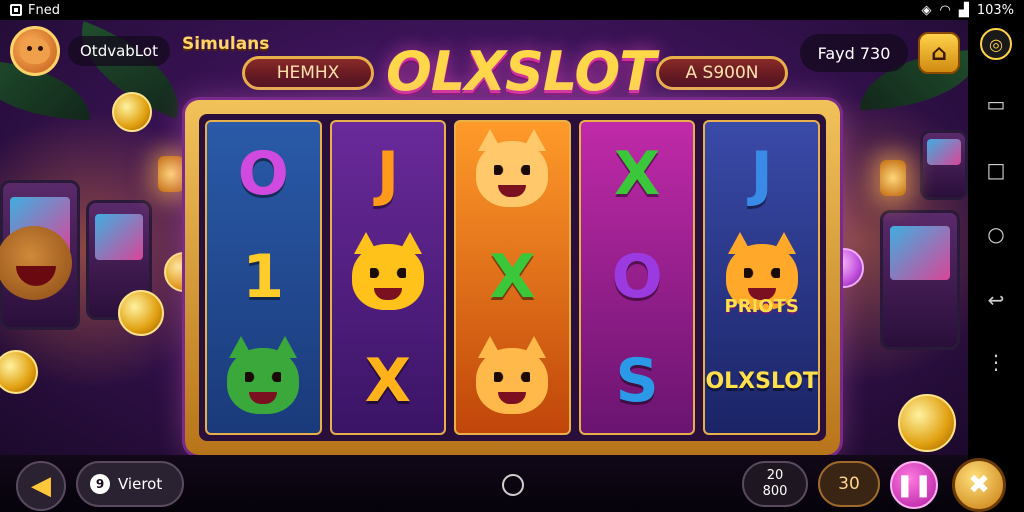 The height and width of the screenshot is (512, 1024). I want to click on home-button: ⌂, so click(939, 53).